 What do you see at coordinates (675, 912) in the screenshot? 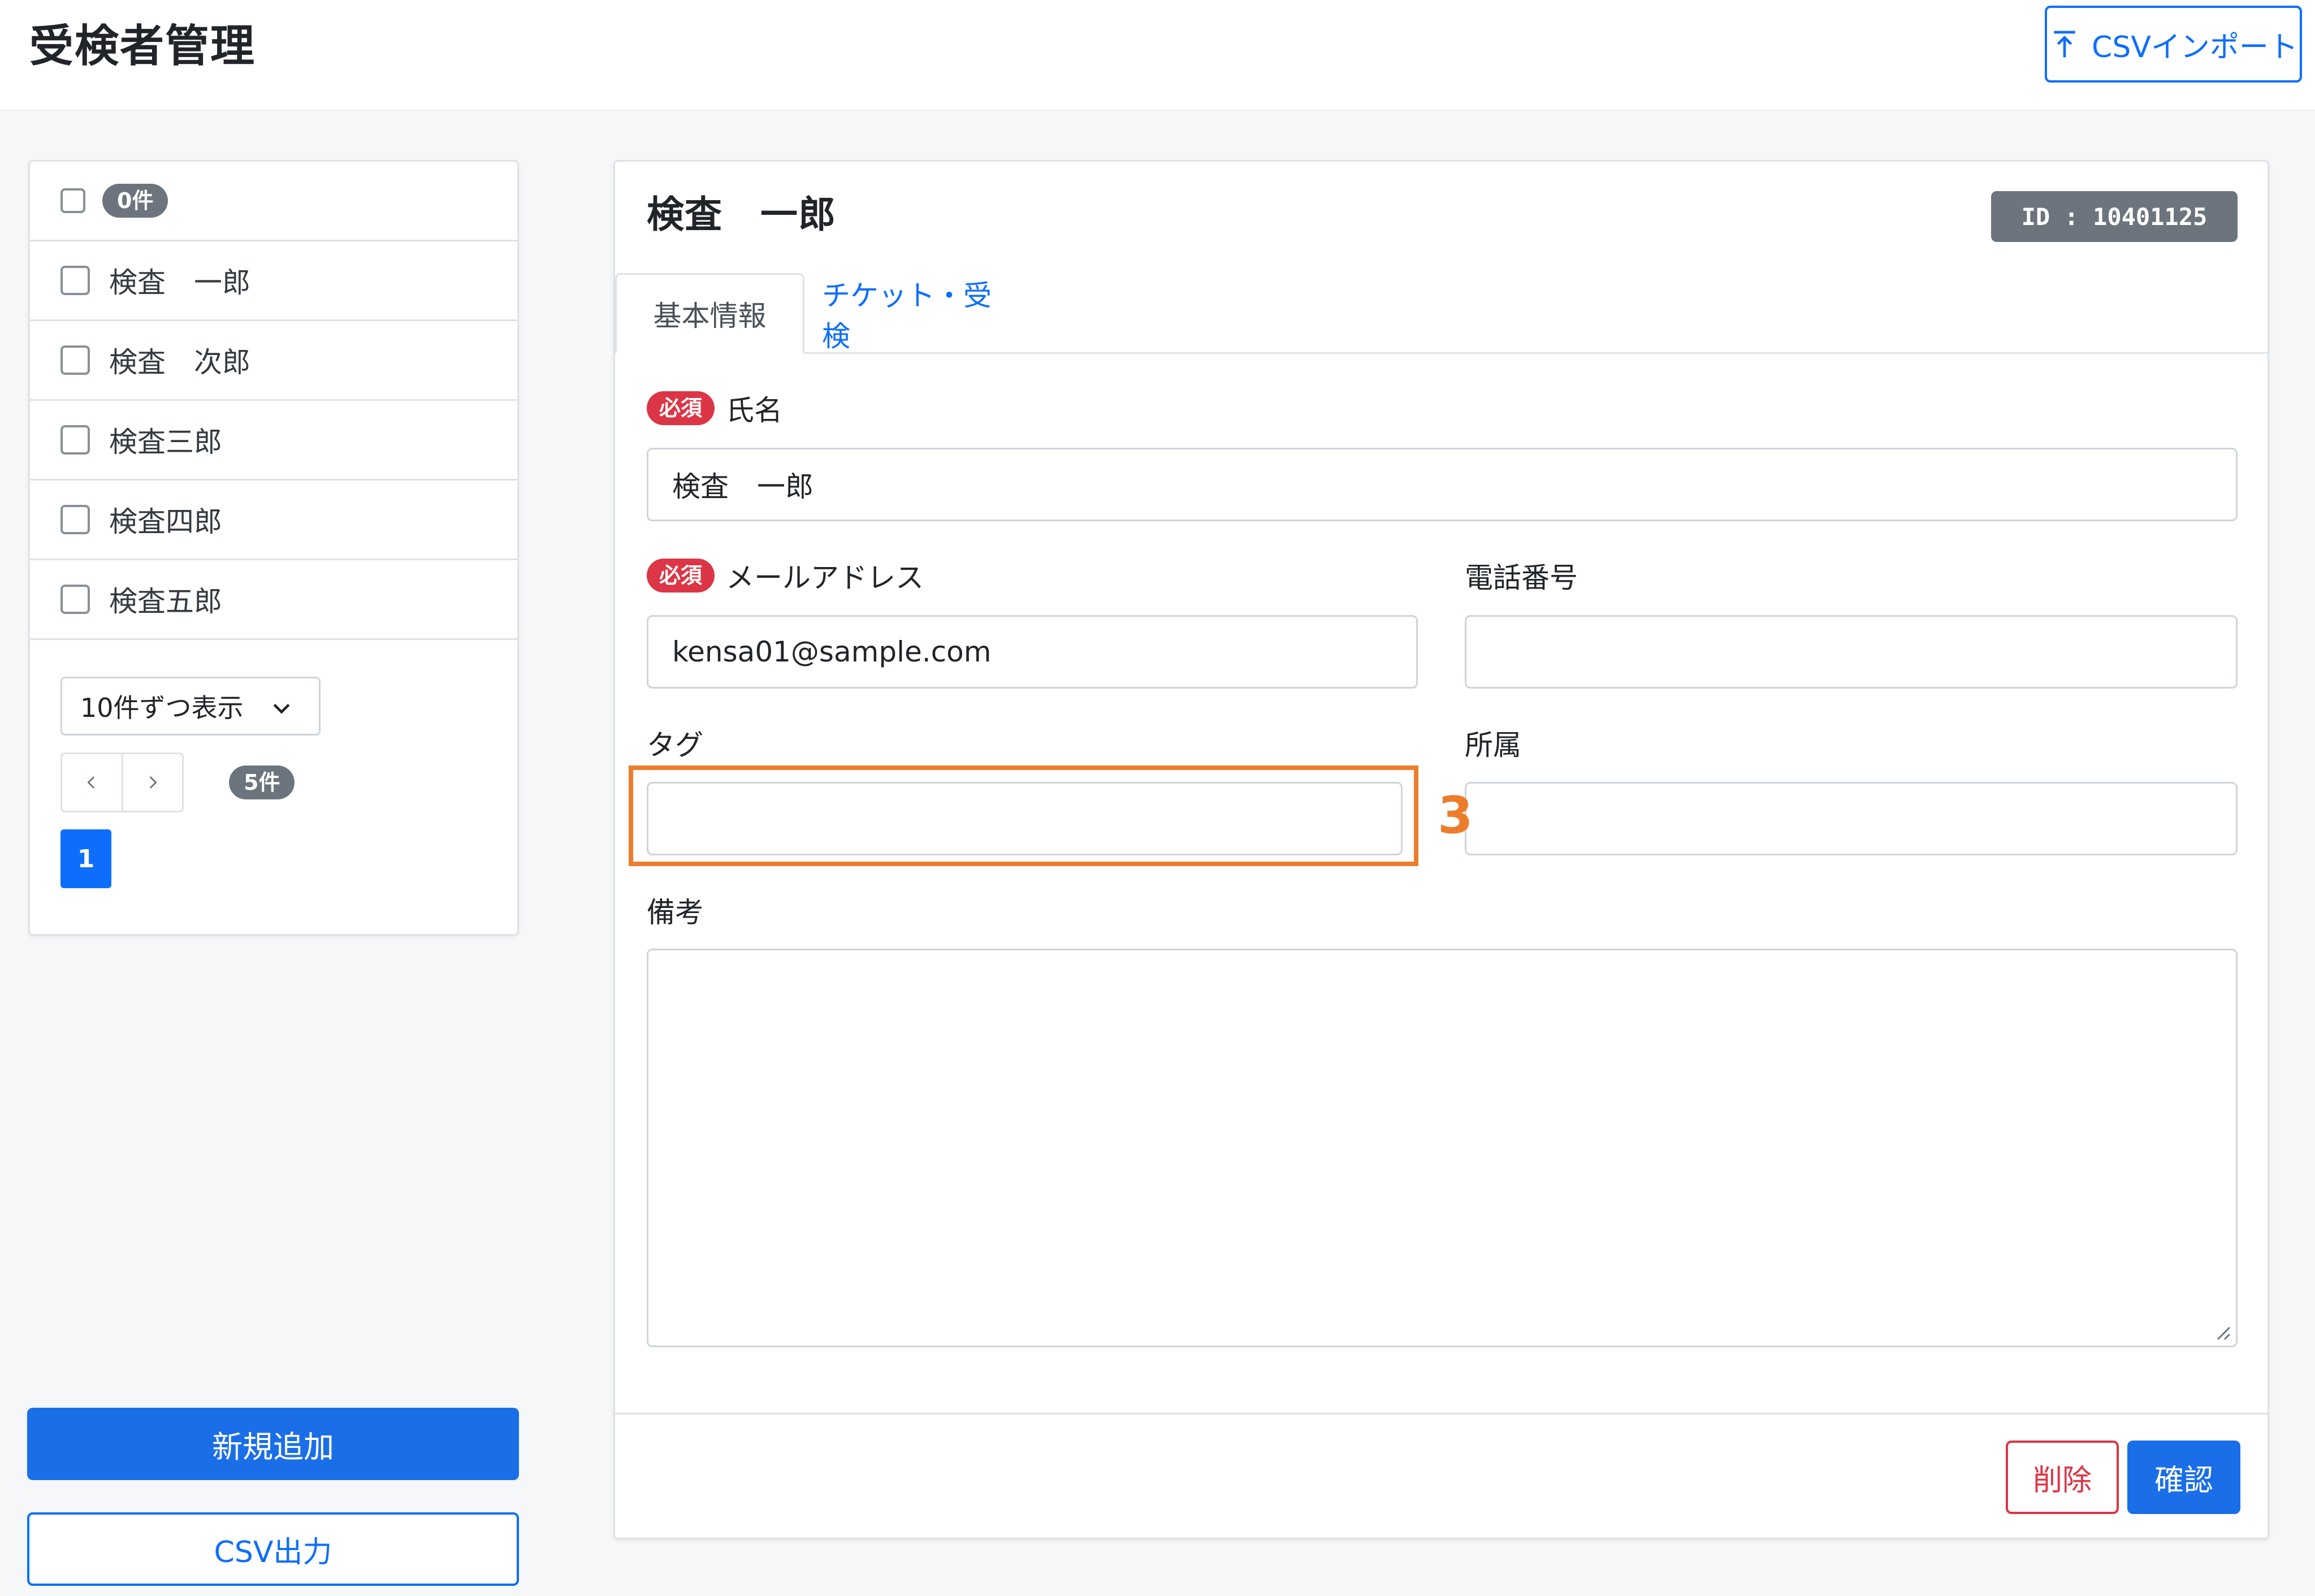
I see `notes-label: 備考` at bounding box center [675, 912].